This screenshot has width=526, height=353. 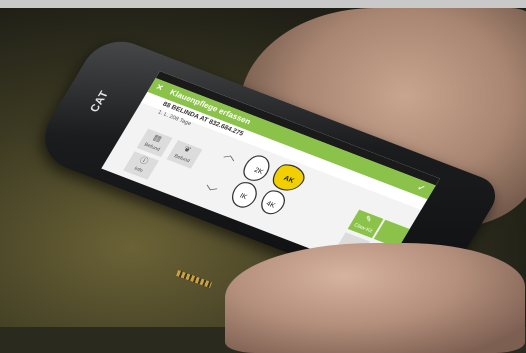 What do you see at coordinates (100, 101) in the screenshot?
I see `phone-brand-logo: CAT` at bounding box center [100, 101].